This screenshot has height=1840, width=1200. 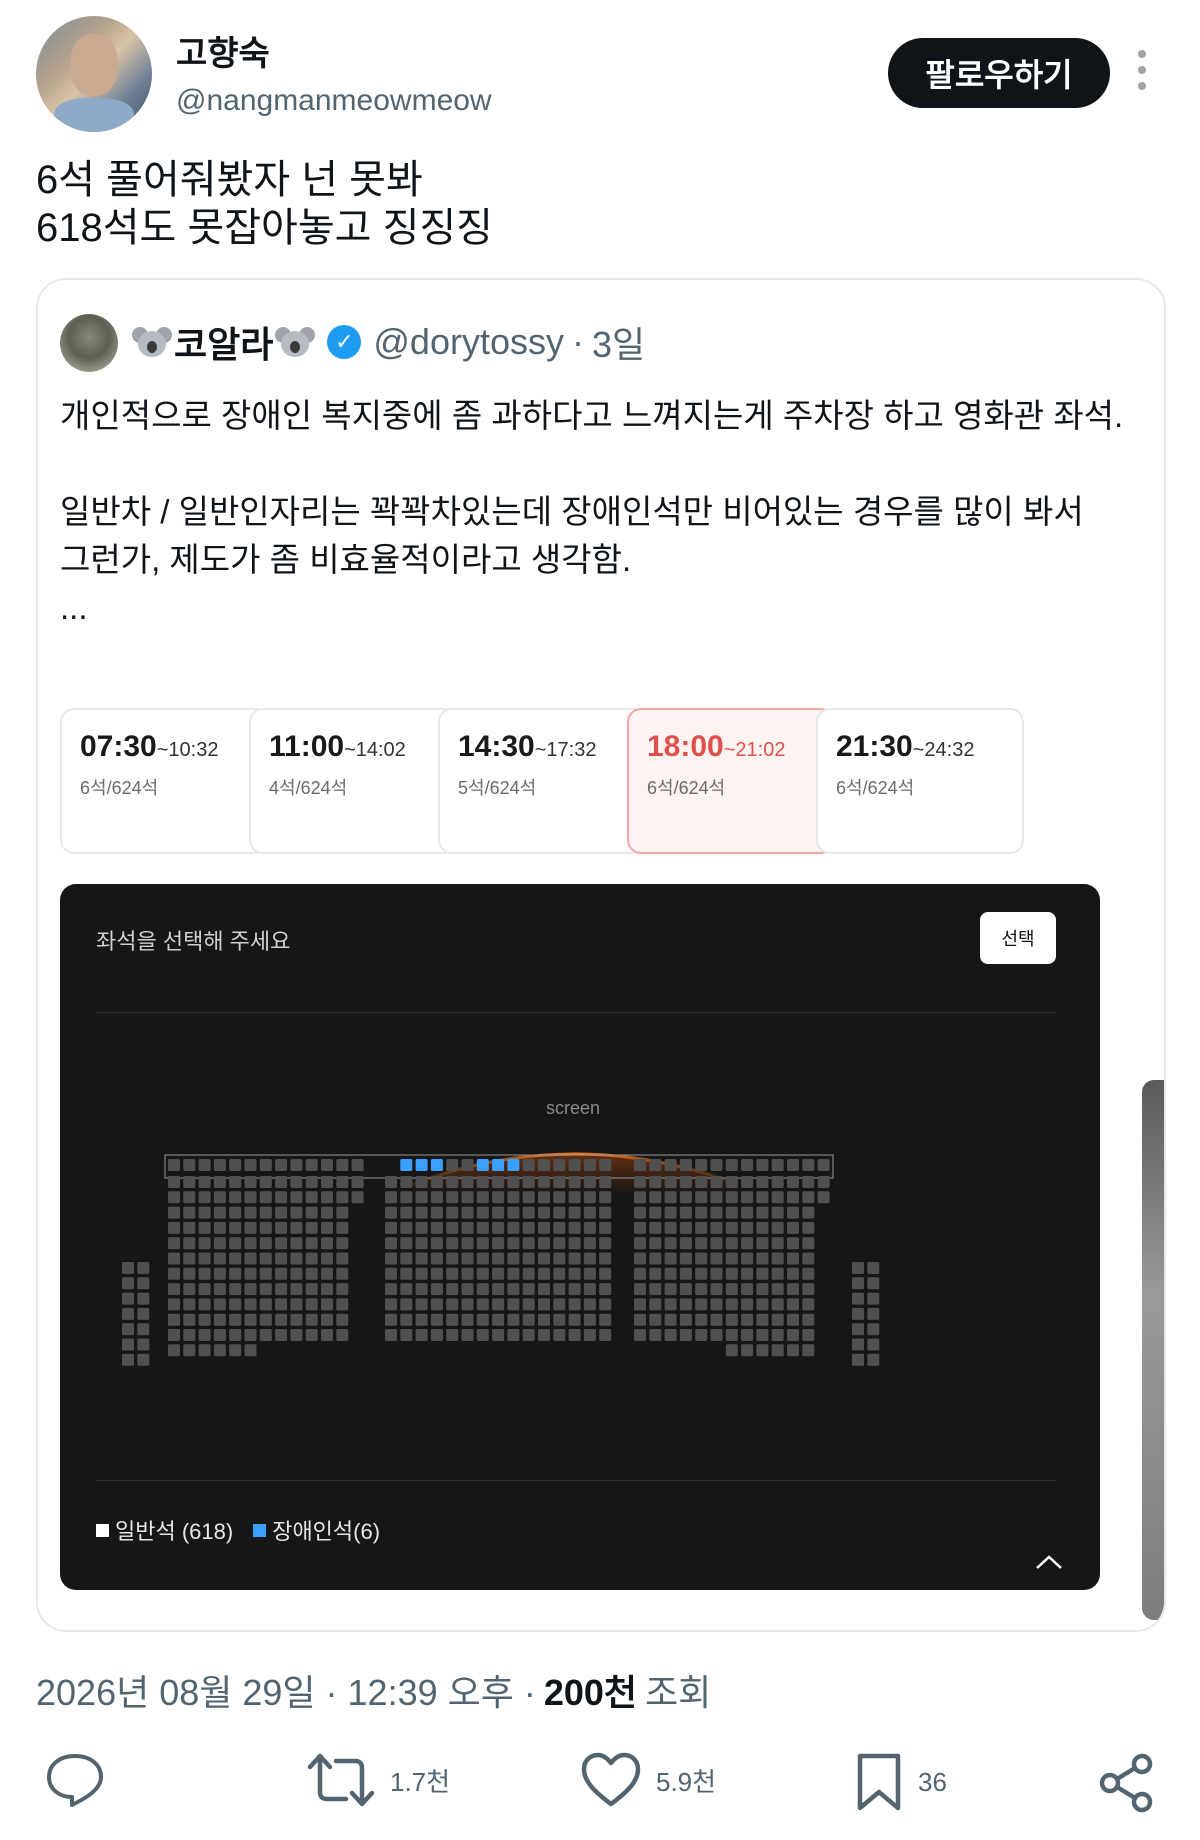 What do you see at coordinates (648, 1780) in the screenshot?
I see `like-button: 5.9천` at bounding box center [648, 1780].